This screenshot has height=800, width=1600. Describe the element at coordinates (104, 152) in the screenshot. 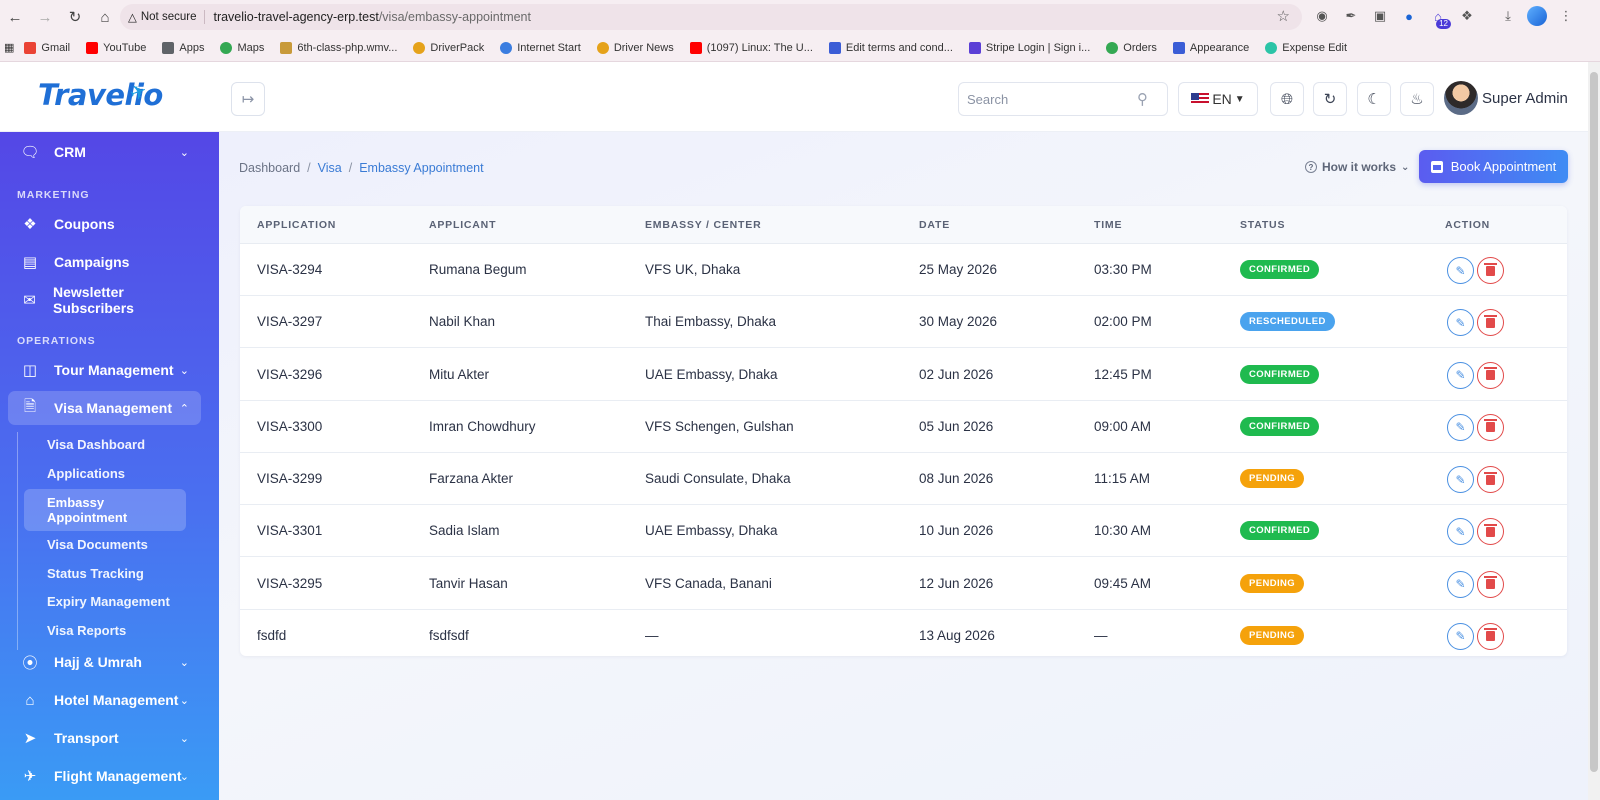

I see `sidebar-item-crm: 🗨︎ CRM ⌄` at that location.